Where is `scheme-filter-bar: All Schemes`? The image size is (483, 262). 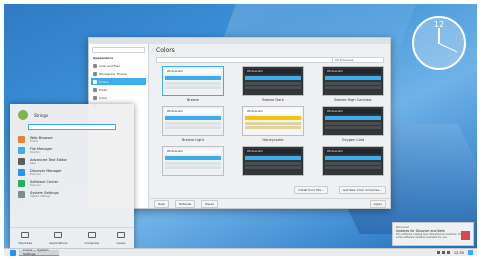
scheme-filter-bar: All Schemes is located at coordinates (270, 60).